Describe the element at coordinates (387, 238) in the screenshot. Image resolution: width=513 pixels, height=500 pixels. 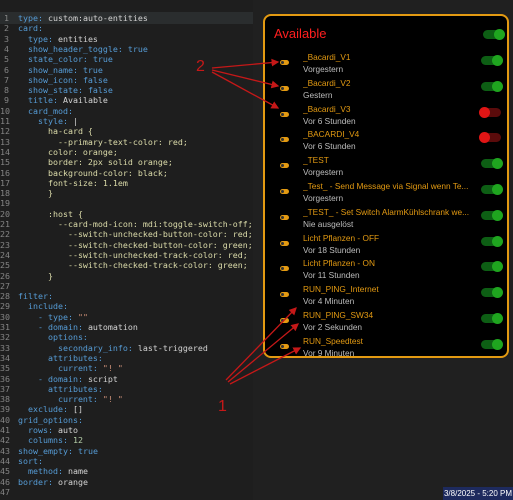
I see `entity-name: Licht Pflanzen - OFF` at that location.